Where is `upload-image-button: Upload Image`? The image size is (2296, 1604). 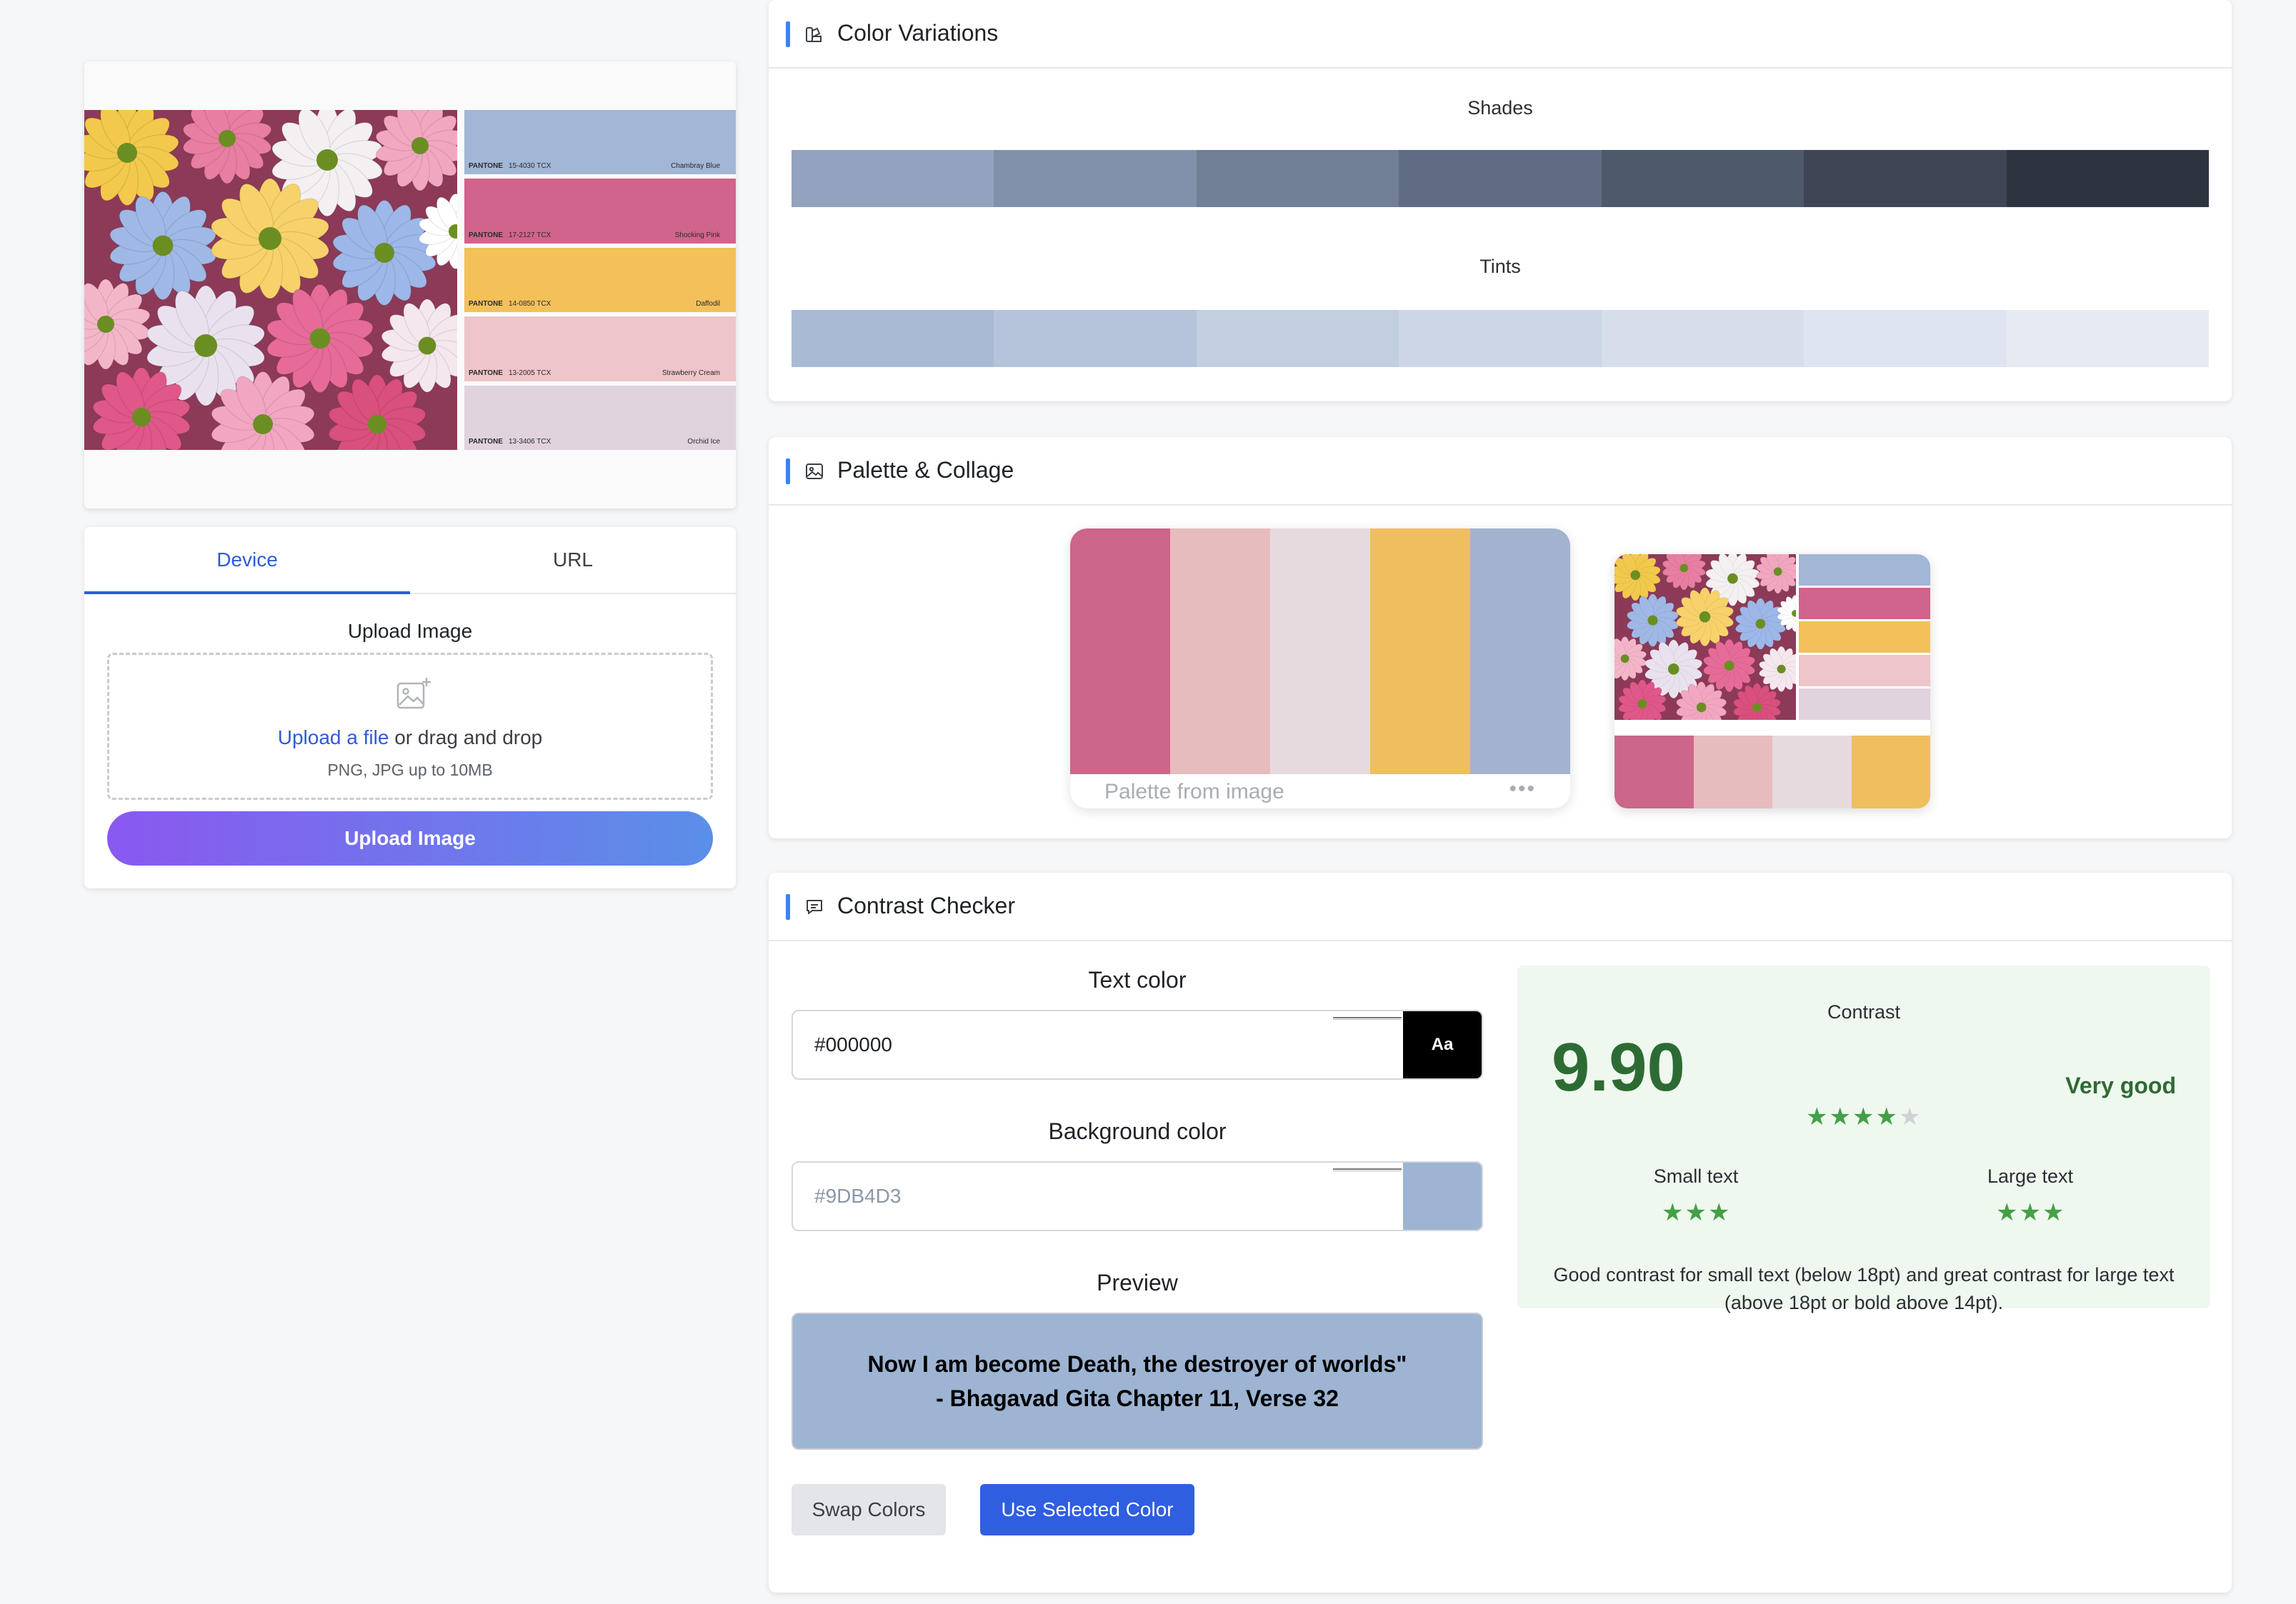 upload-image-button: Upload Image is located at coordinates (410, 838).